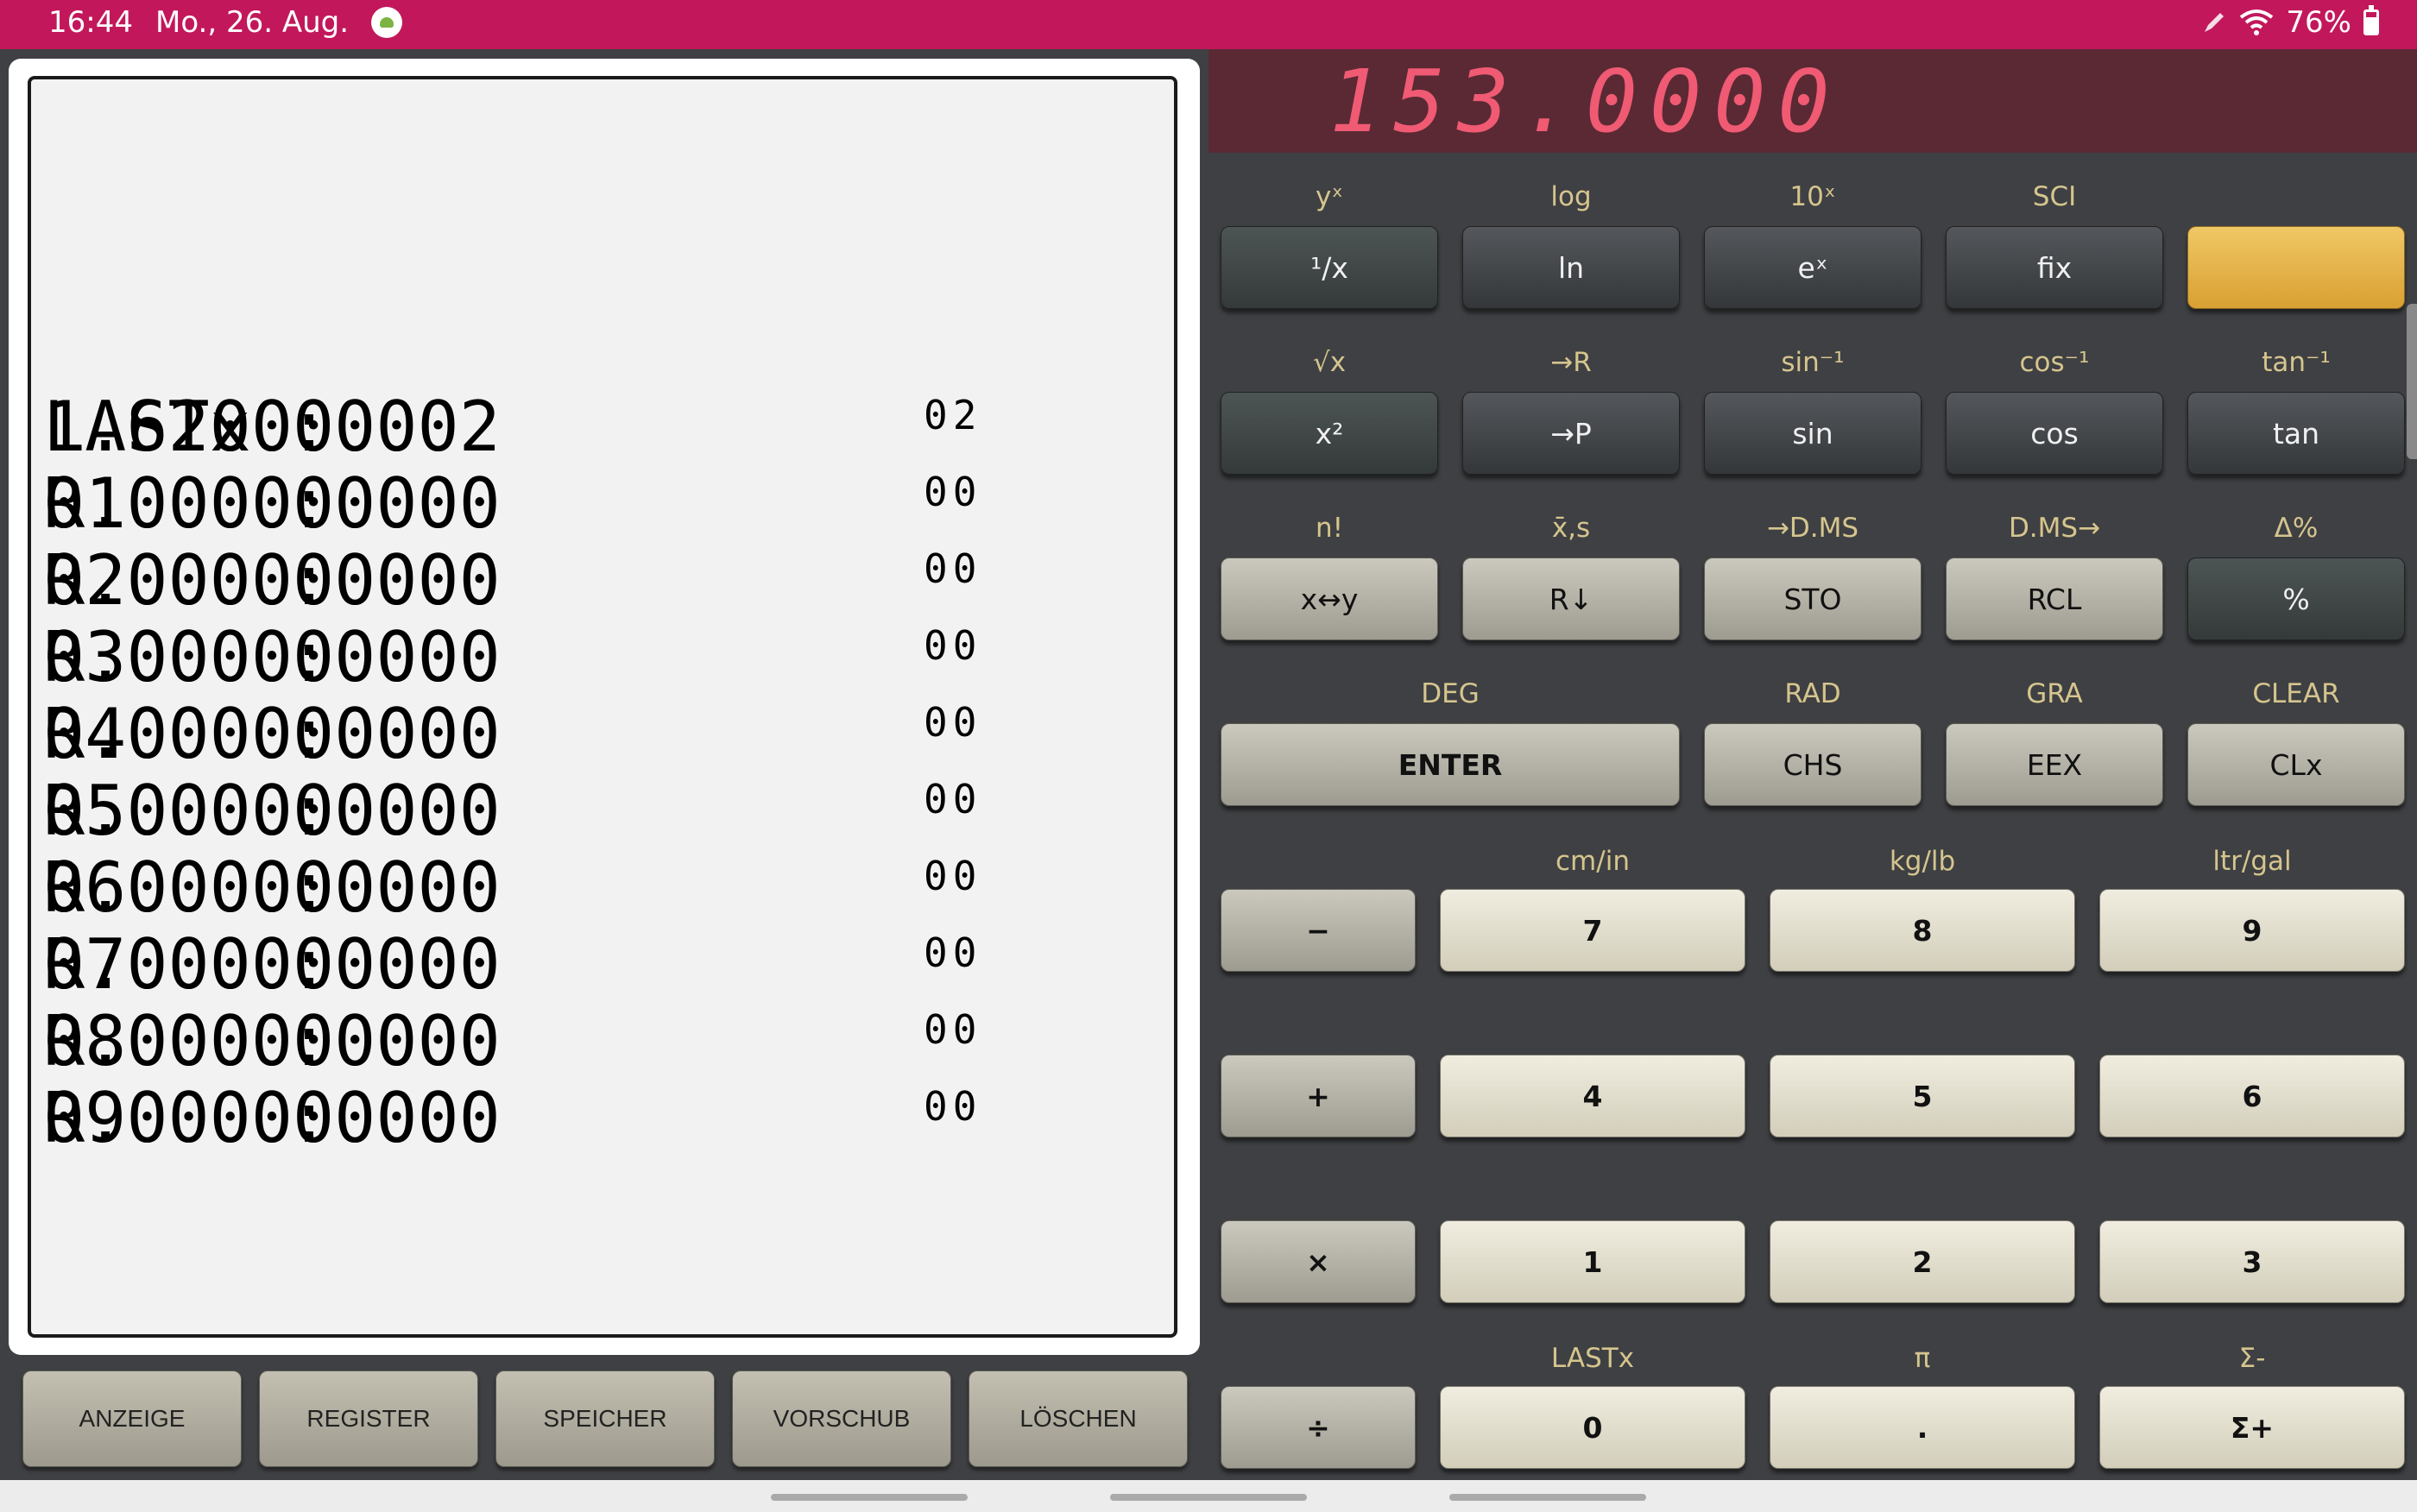 Image resolution: width=2417 pixels, height=1512 pixels. What do you see at coordinates (1571, 434) in the screenshot?
I see `to-polar-key: →P` at bounding box center [1571, 434].